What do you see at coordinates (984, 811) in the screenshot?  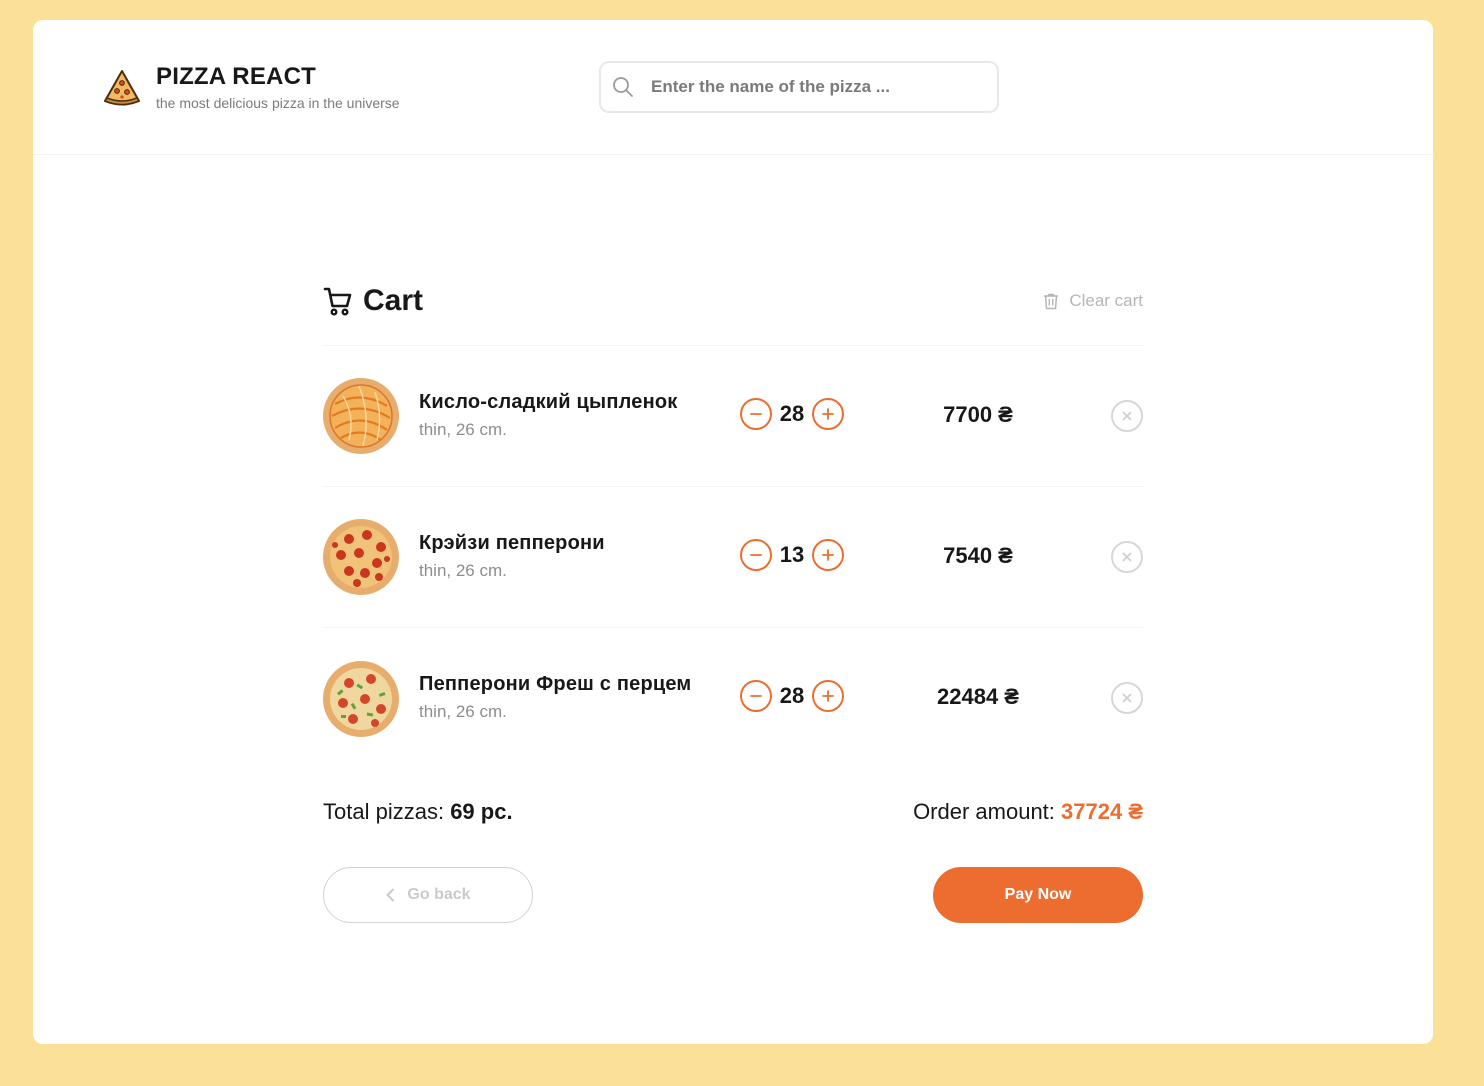 I see `order-amount-label: Order amount:` at bounding box center [984, 811].